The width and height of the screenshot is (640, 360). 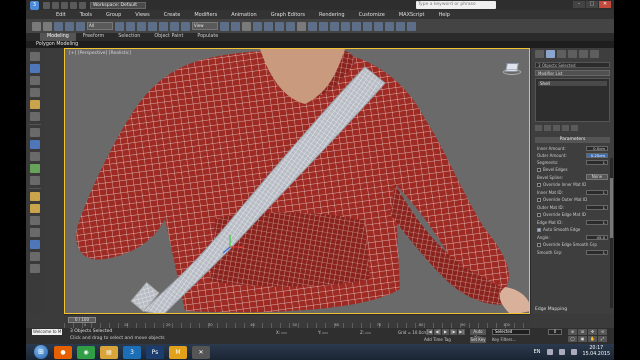 What do you see at coordinates (47, 26) in the screenshot?
I see `redo-toolbar-icon` at bounding box center [47, 26].